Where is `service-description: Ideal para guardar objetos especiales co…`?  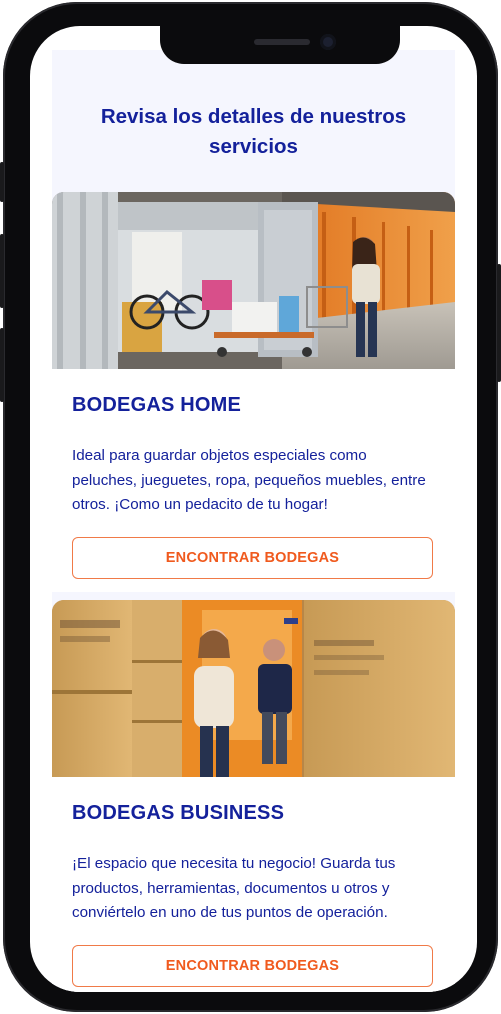 service-description: Ideal para guardar objetos especiales co… is located at coordinates (249, 480).